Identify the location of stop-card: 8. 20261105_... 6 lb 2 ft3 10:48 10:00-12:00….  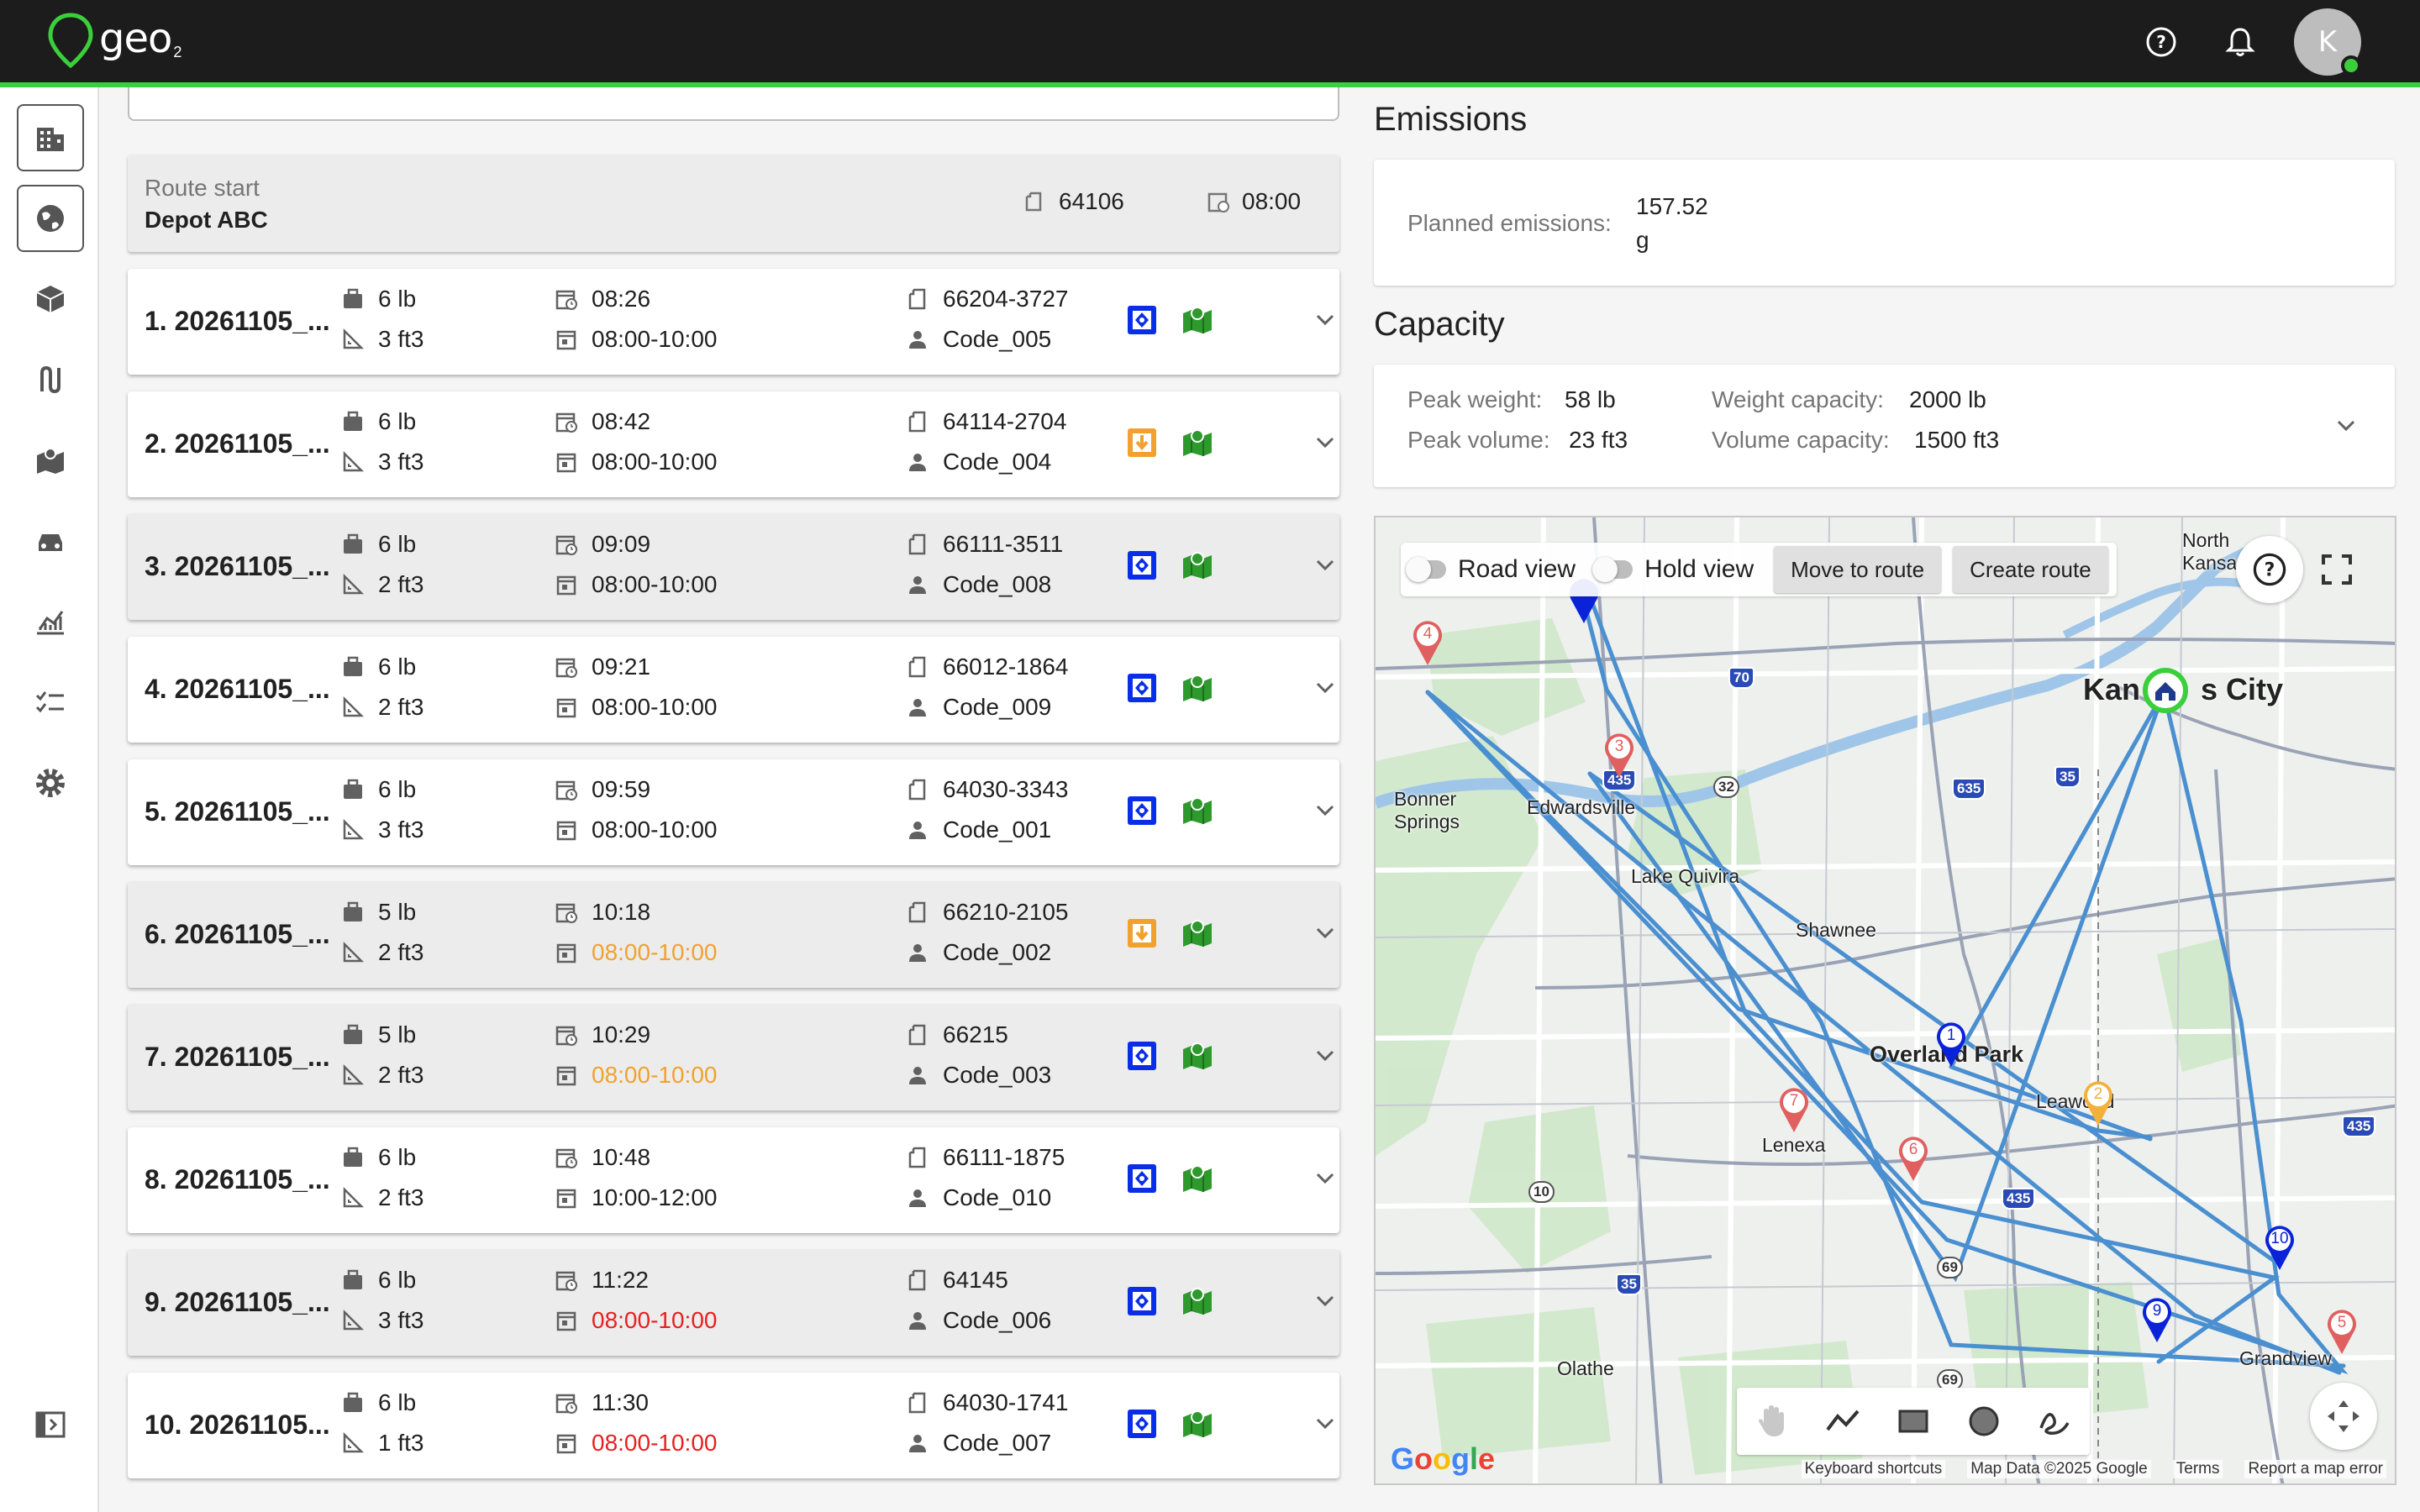
(734, 1180).